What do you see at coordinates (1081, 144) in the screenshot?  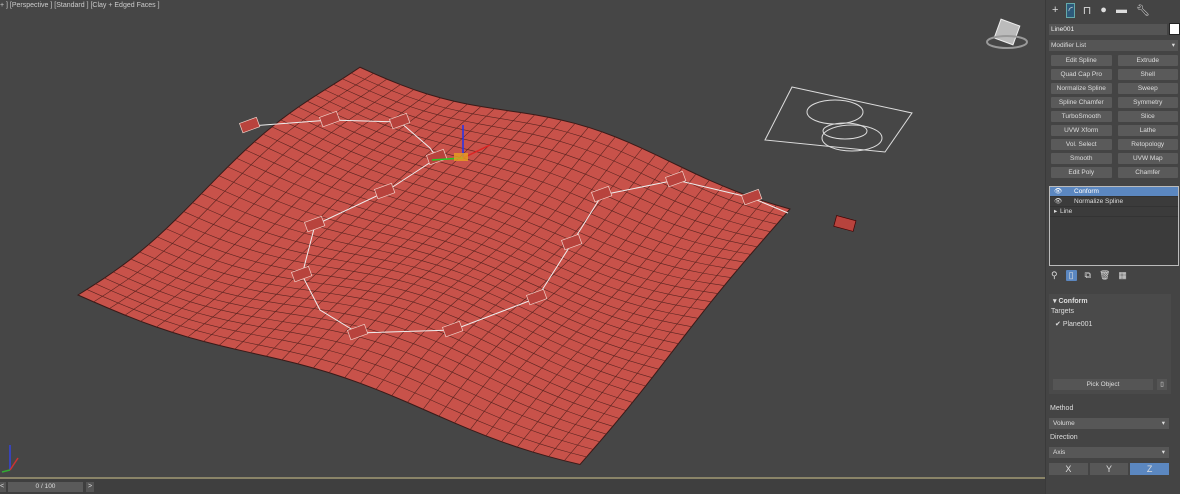 I see `modifier-button: Vol. Select` at bounding box center [1081, 144].